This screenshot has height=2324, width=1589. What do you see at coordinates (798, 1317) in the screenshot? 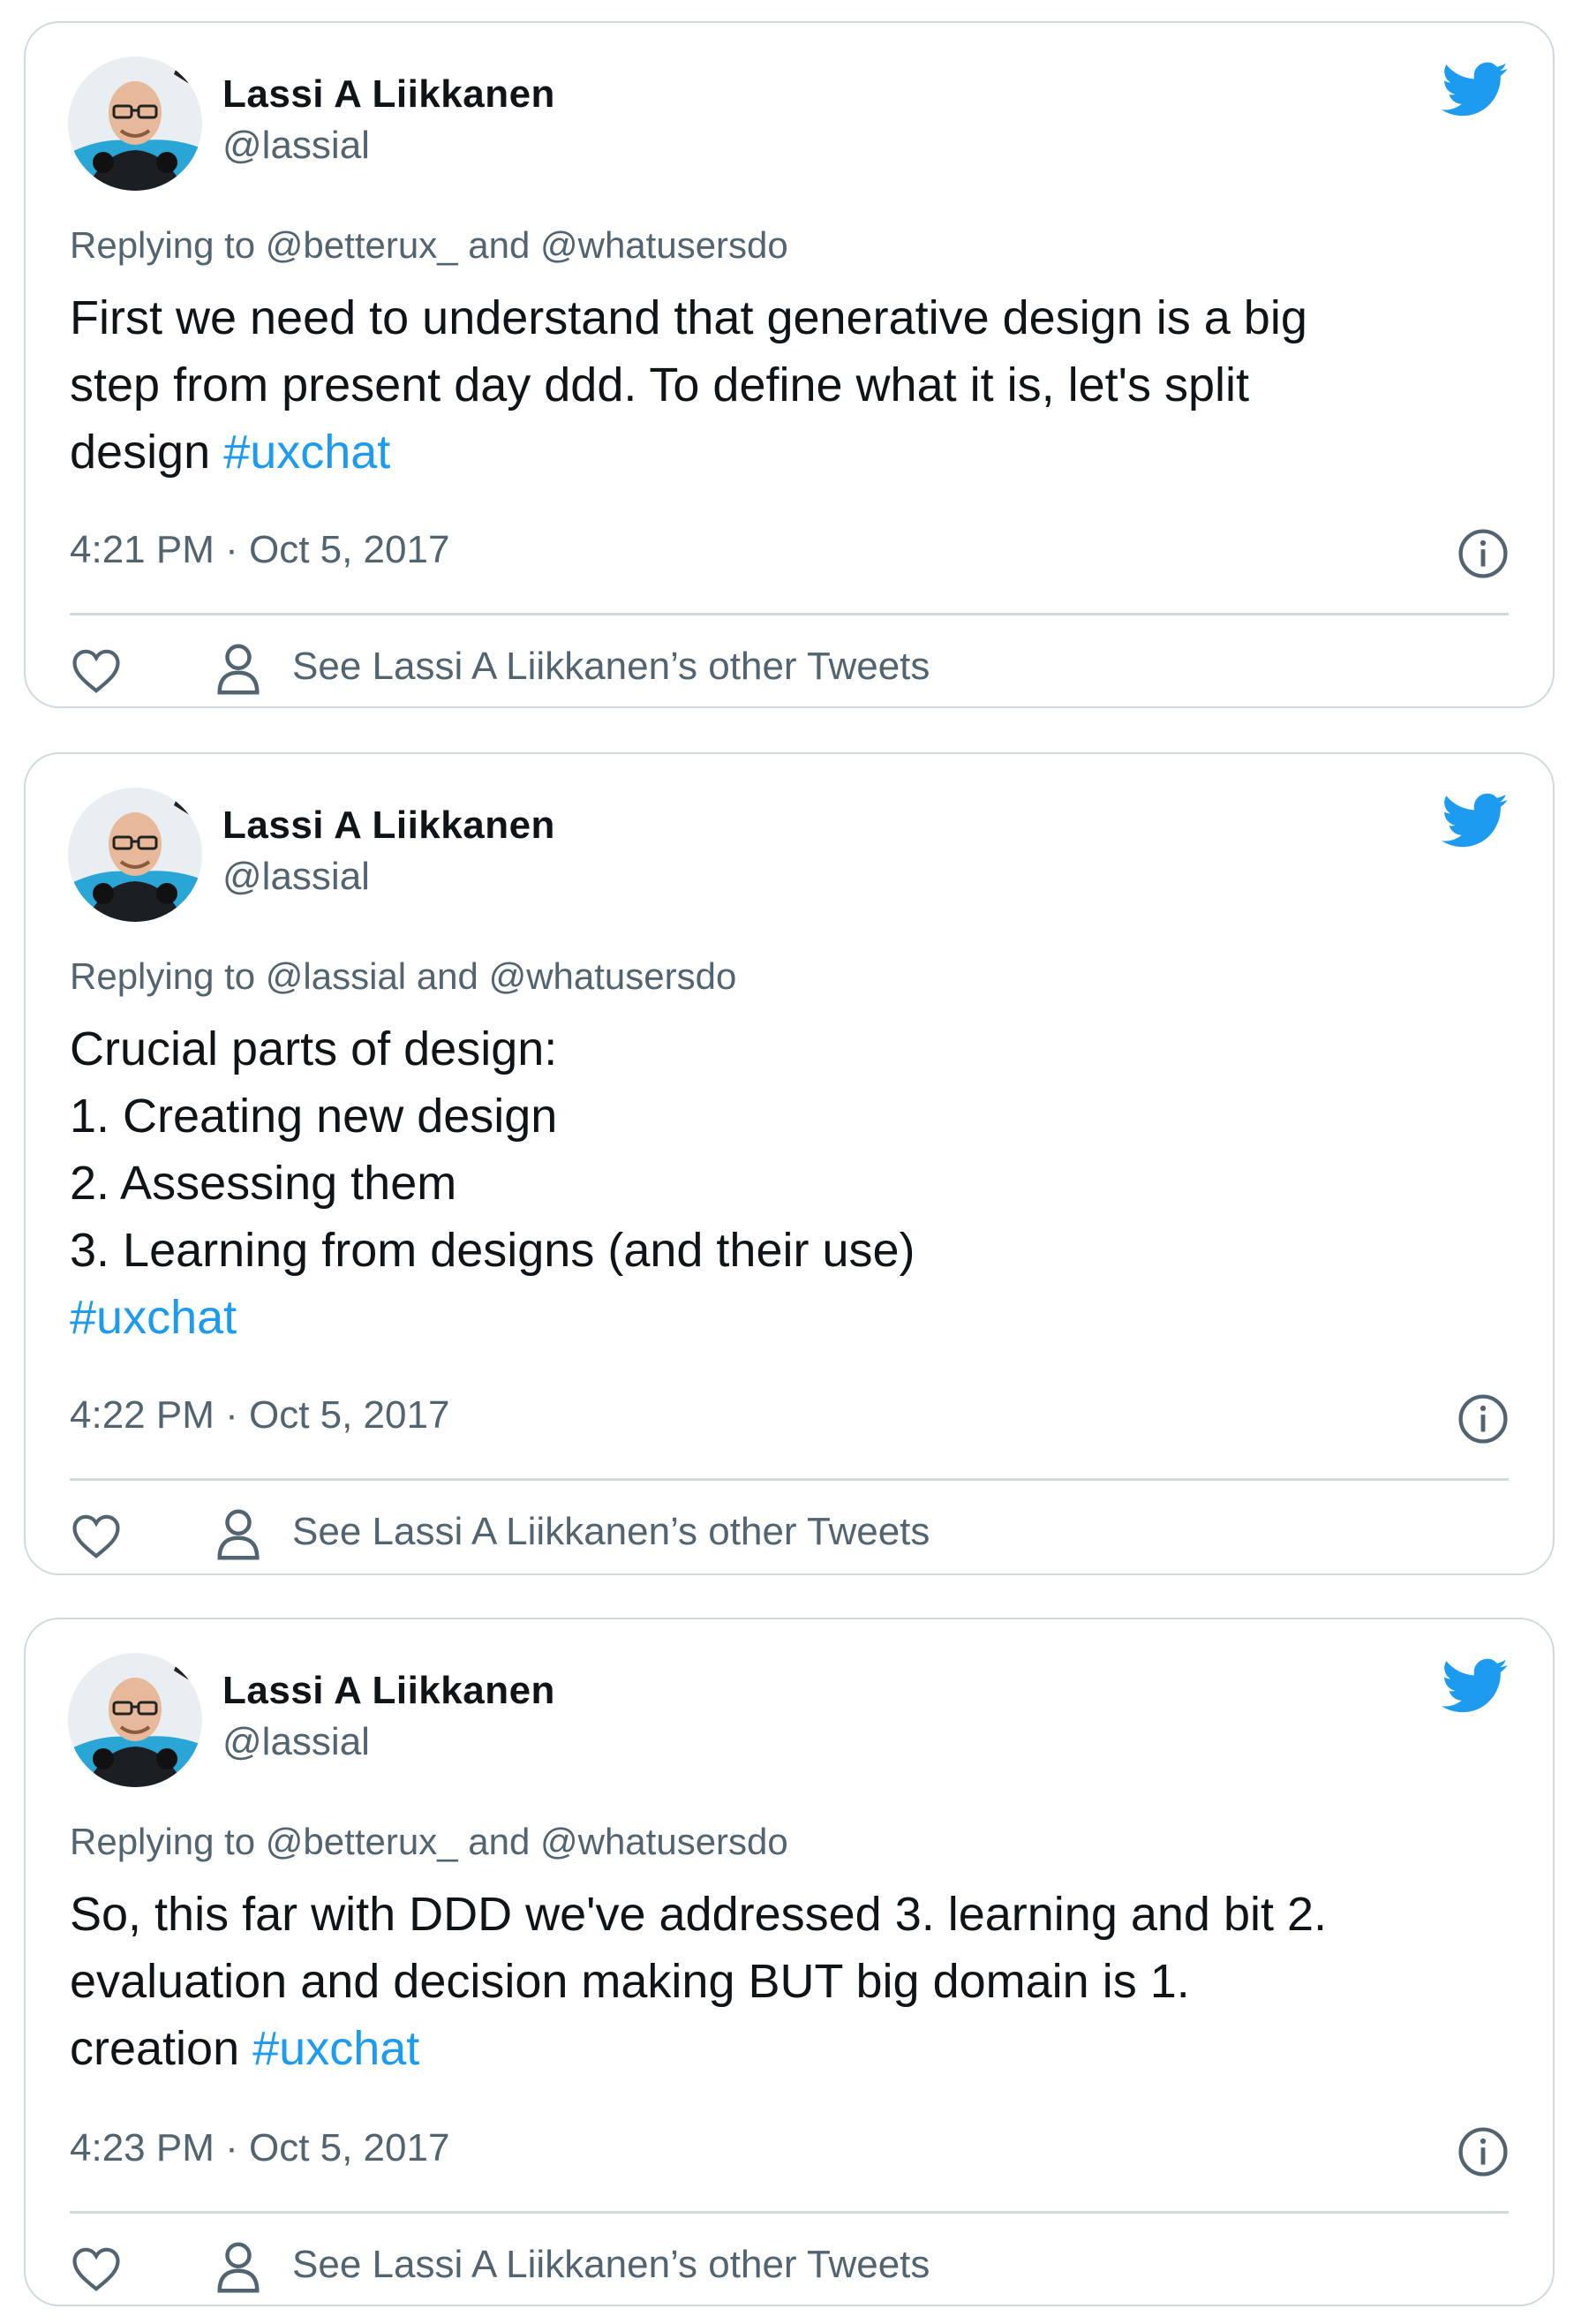
I see `tweet-text-line: #uxchat` at bounding box center [798, 1317].